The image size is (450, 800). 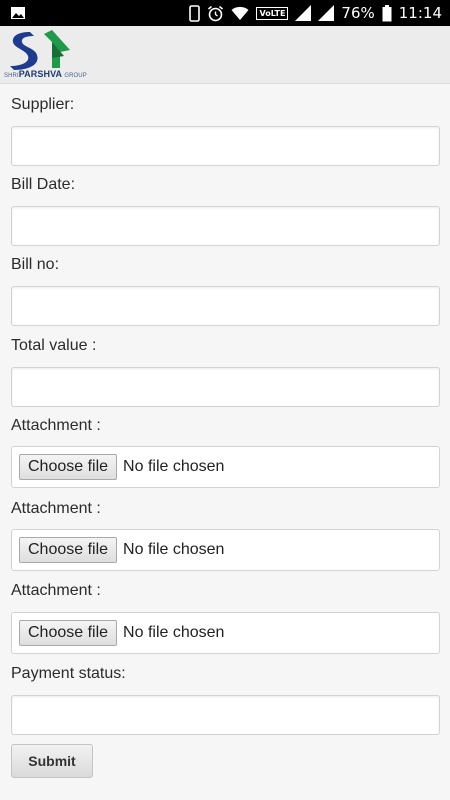 I want to click on phone-icon, so click(x=195, y=13).